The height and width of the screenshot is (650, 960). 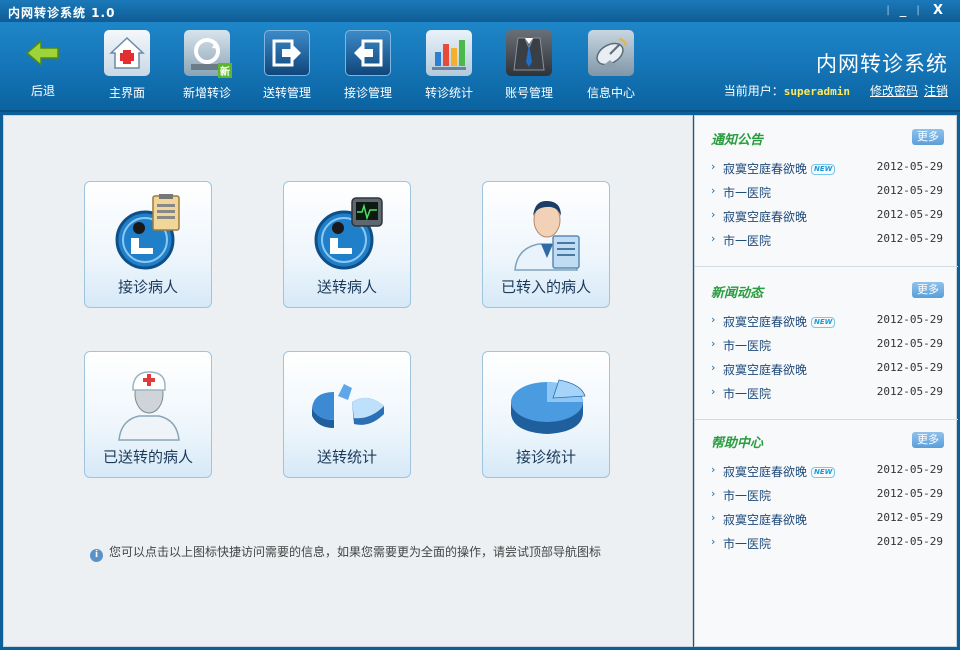 What do you see at coordinates (127, 66) in the screenshot?
I see `nav-home: 主界面` at bounding box center [127, 66].